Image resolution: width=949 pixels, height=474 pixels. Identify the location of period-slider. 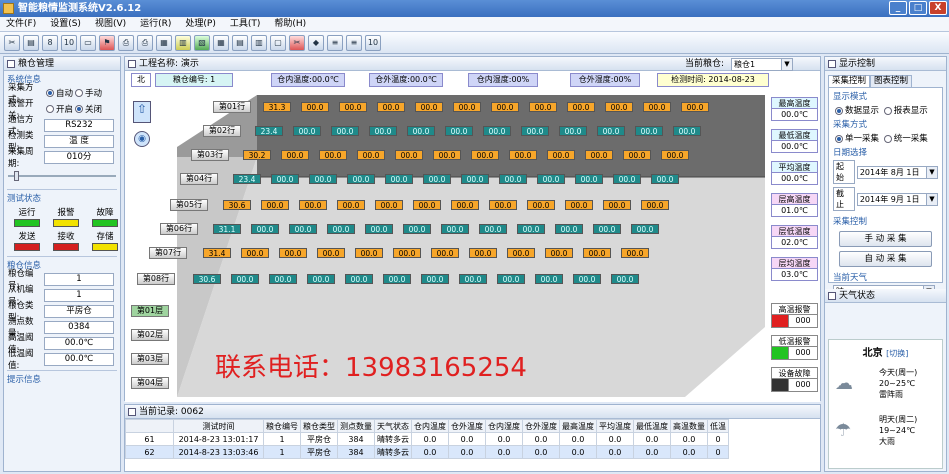
(62, 176).